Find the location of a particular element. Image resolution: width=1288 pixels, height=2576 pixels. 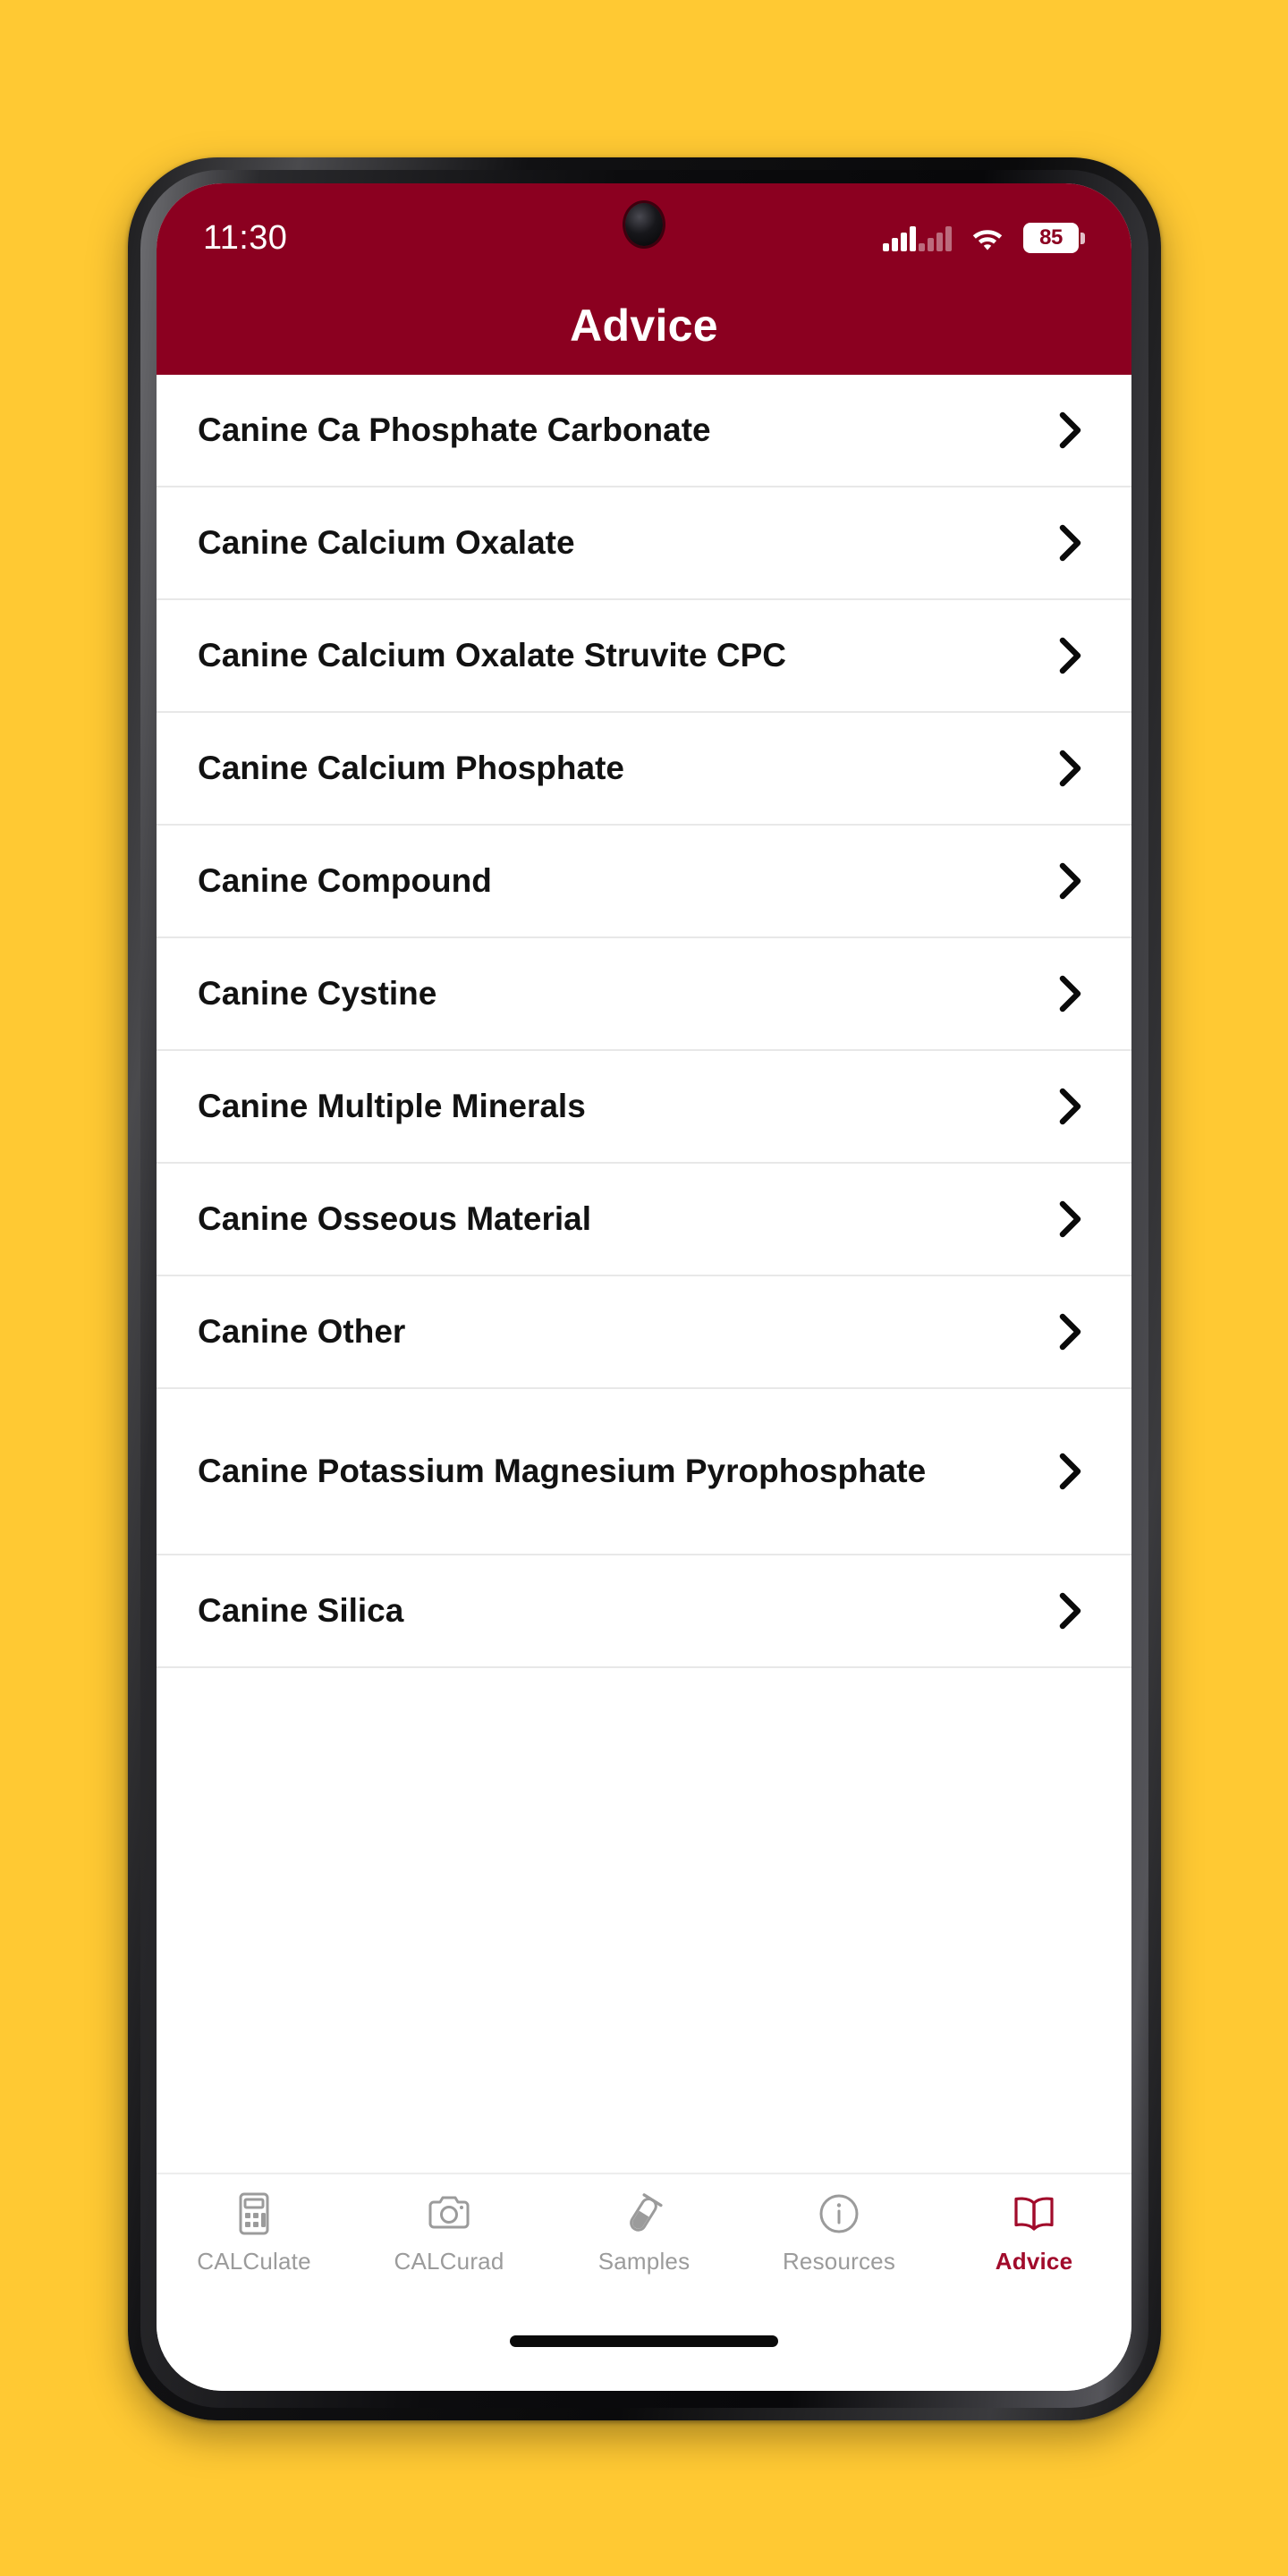

app-bar: Advice is located at coordinates (644, 325).